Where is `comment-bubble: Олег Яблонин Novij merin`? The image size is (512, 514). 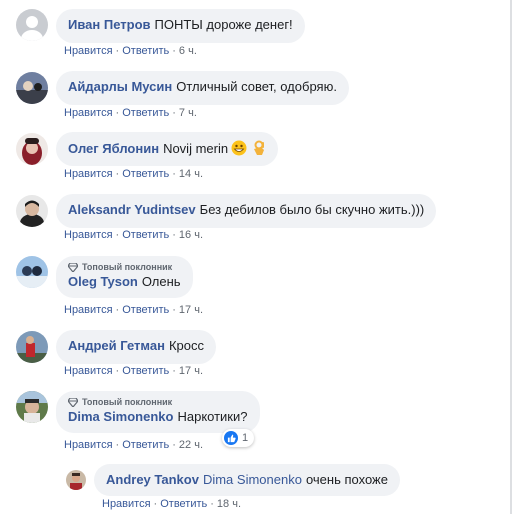 comment-bubble: Олег Яблонин Novij merin is located at coordinates (167, 149).